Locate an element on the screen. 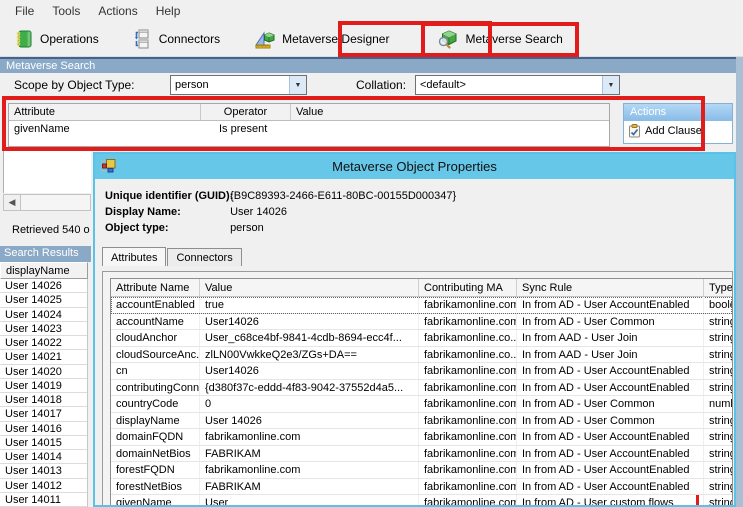 This screenshot has height=507, width=743. metaverse-search-icon is located at coordinates (448, 39).